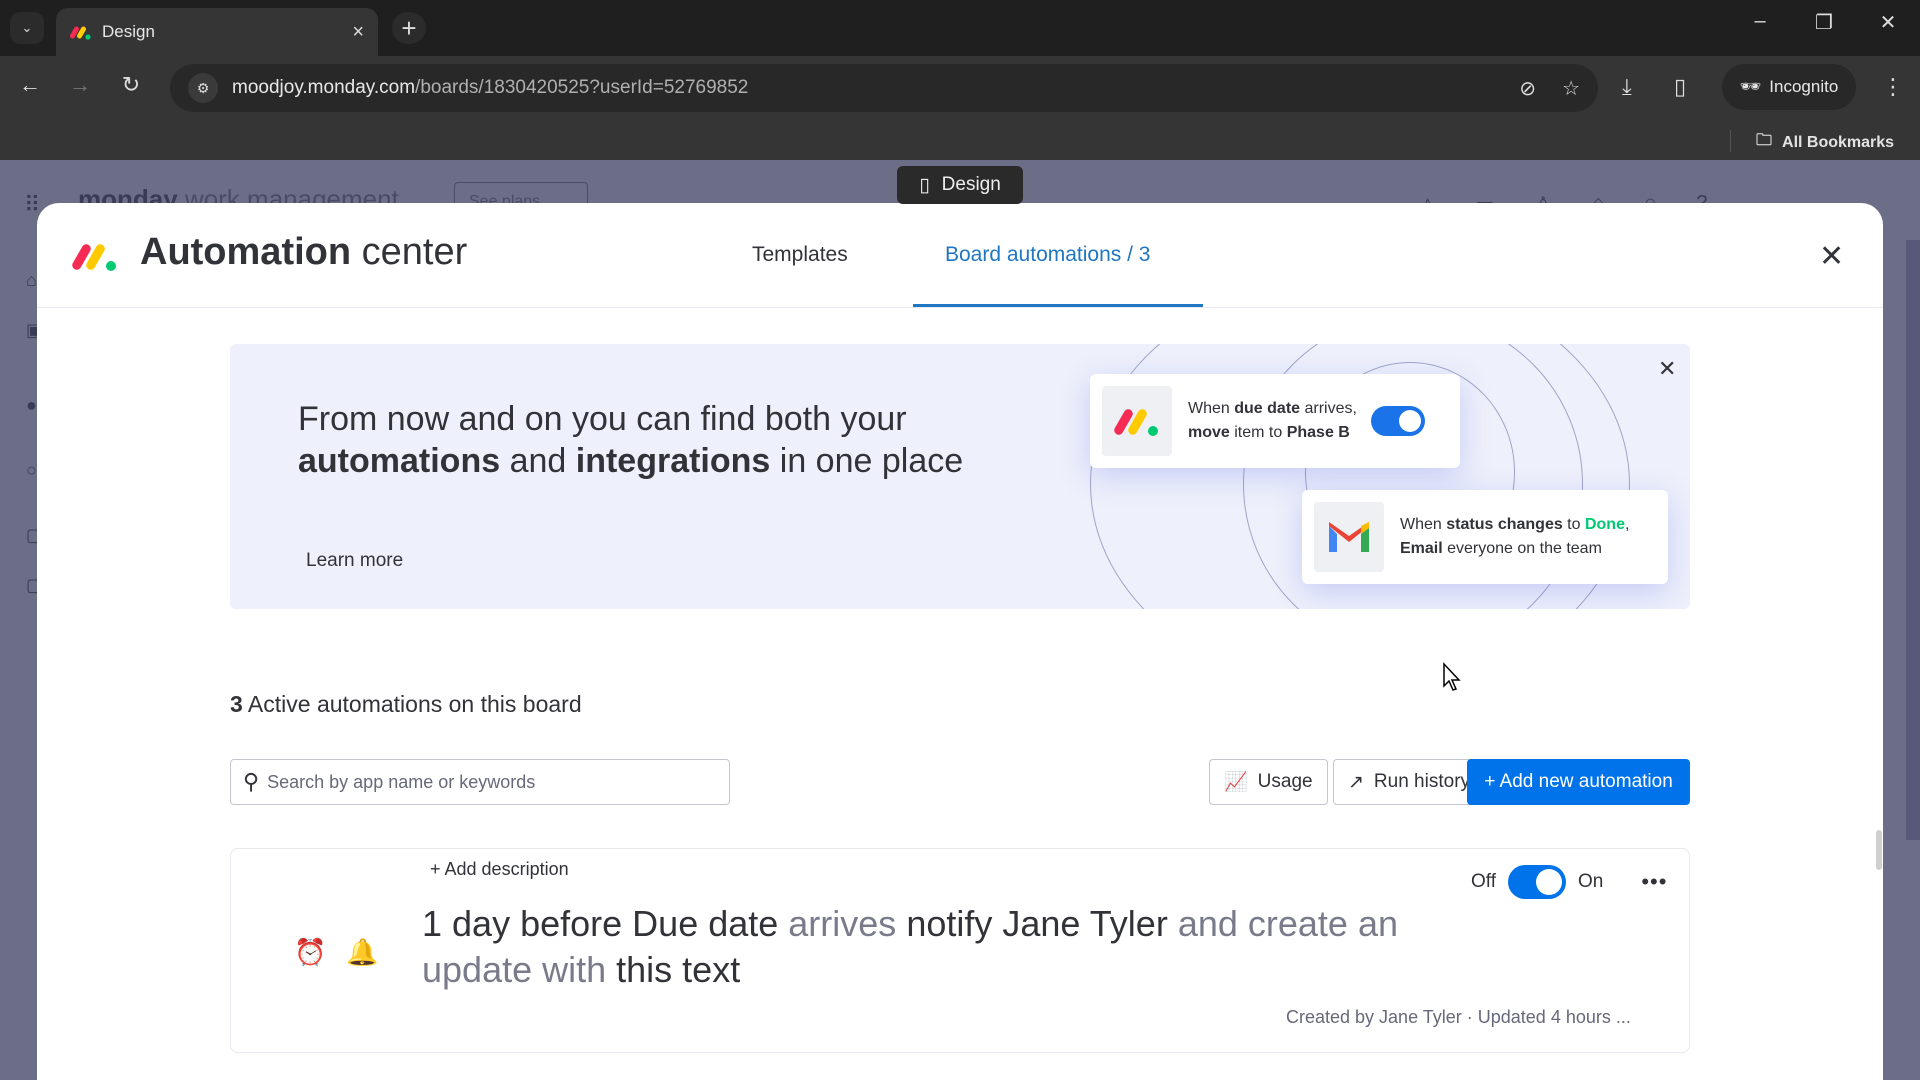 Image resolution: width=1920 pixels, height=1080 pixels. I want to click on off-label: Off, so click(1483, 881).